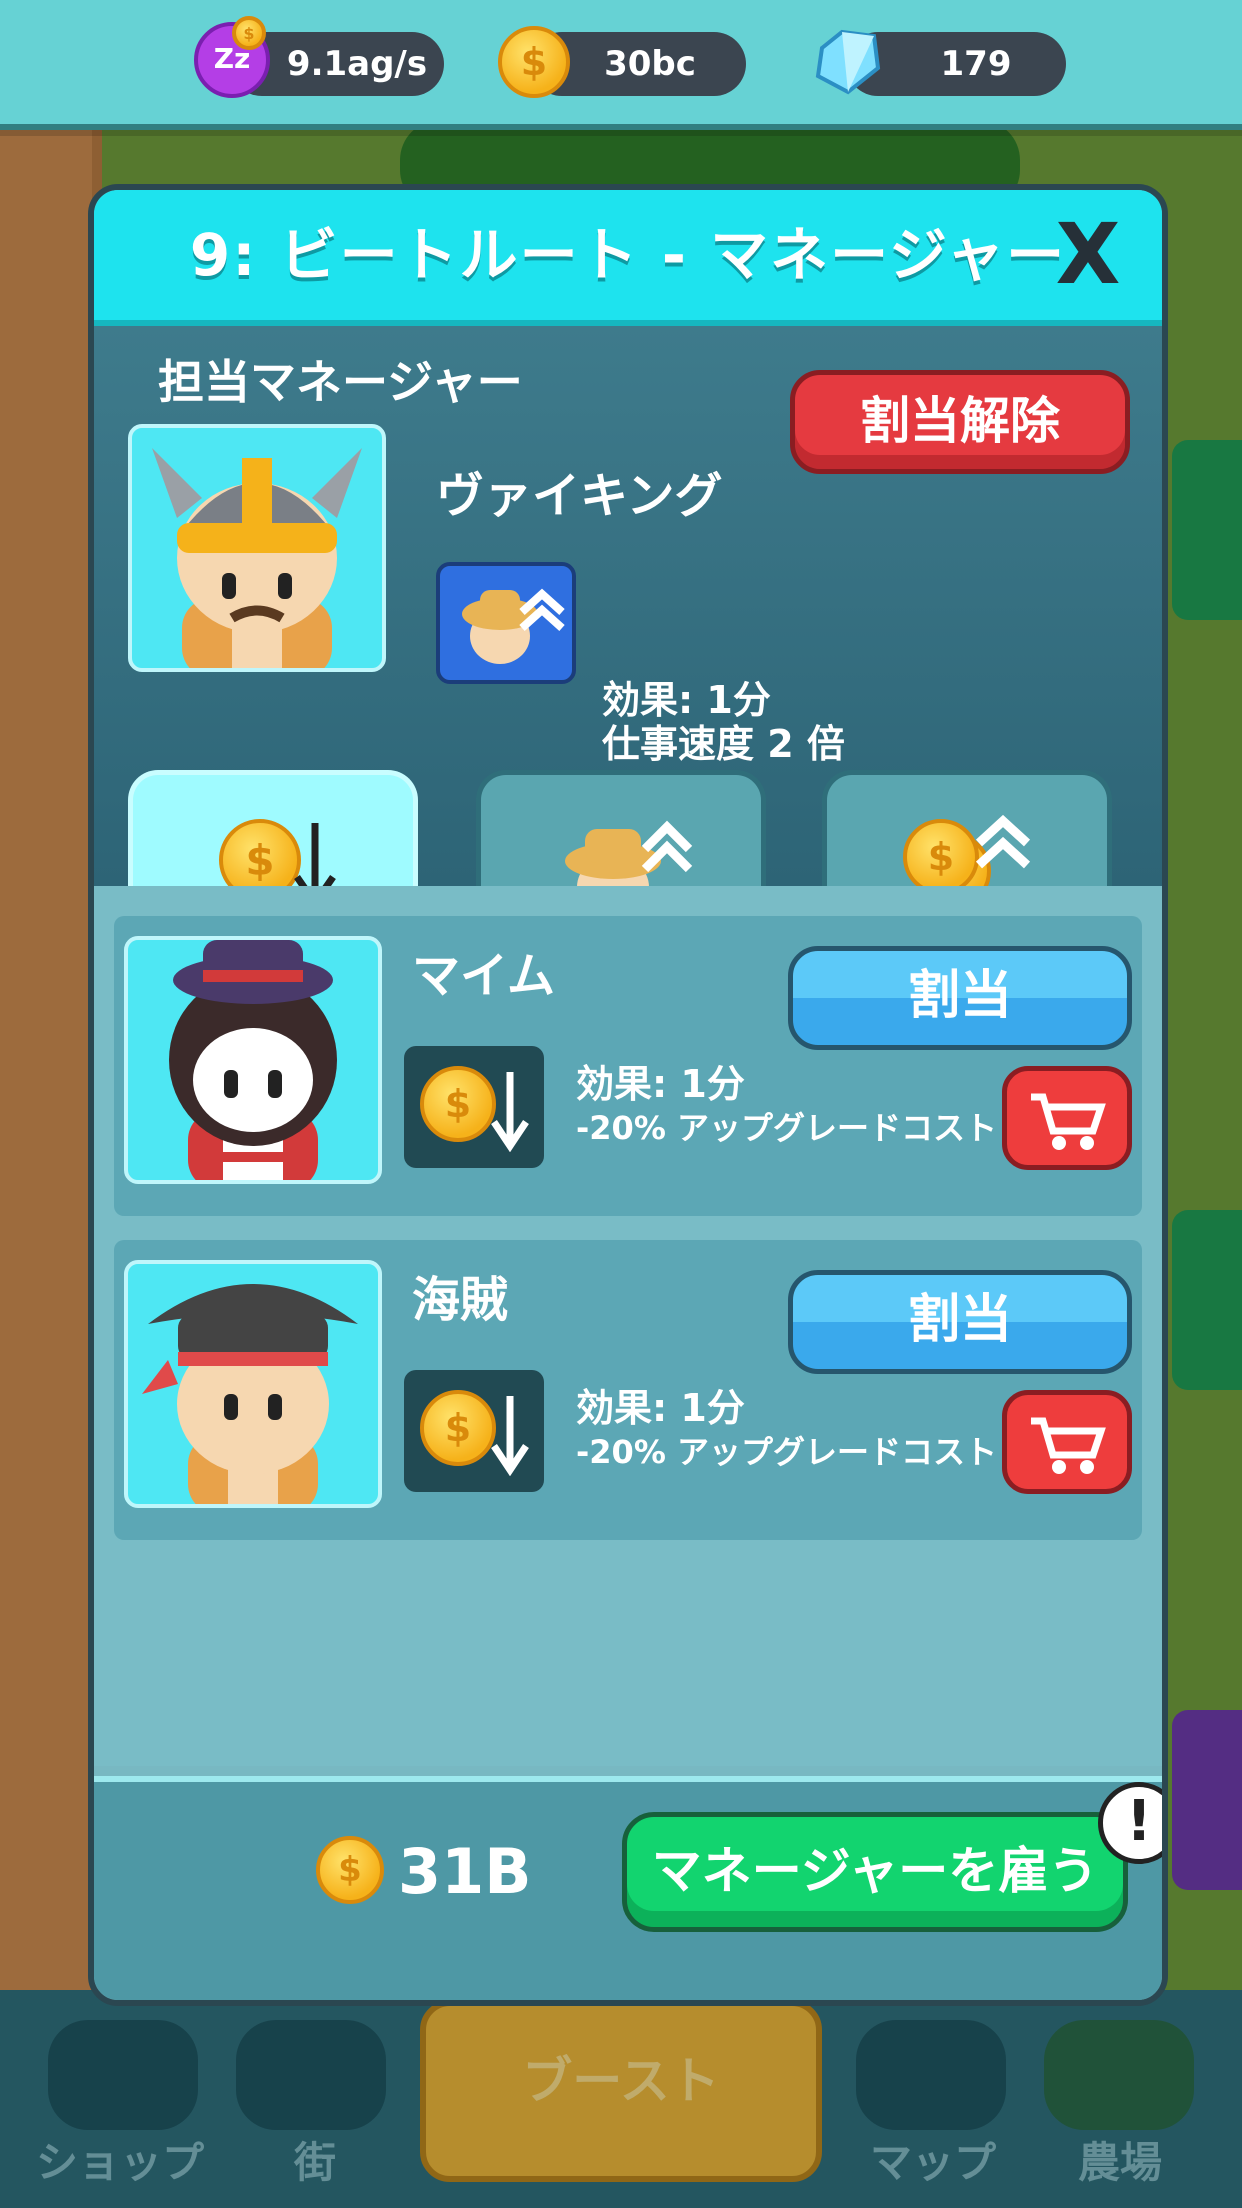  Describe the element at coordinates (460, 1300) in the screenshot. I see `manager-name: 海賊` at that location.